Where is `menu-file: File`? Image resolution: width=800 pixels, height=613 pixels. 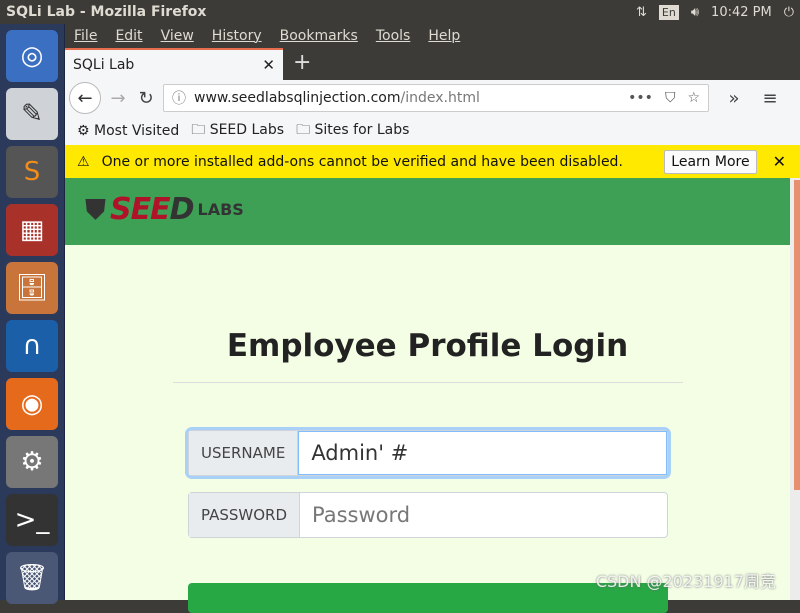 menu-file: File is located at coordinates (85, 36).